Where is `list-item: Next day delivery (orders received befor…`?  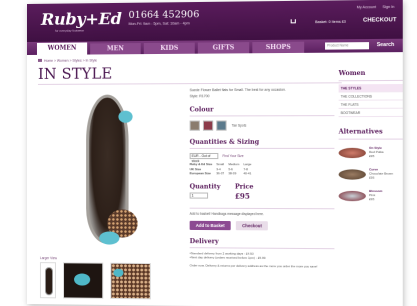 list-item: Next day delivery (orders received befor… is located at coordinates (262, 258).